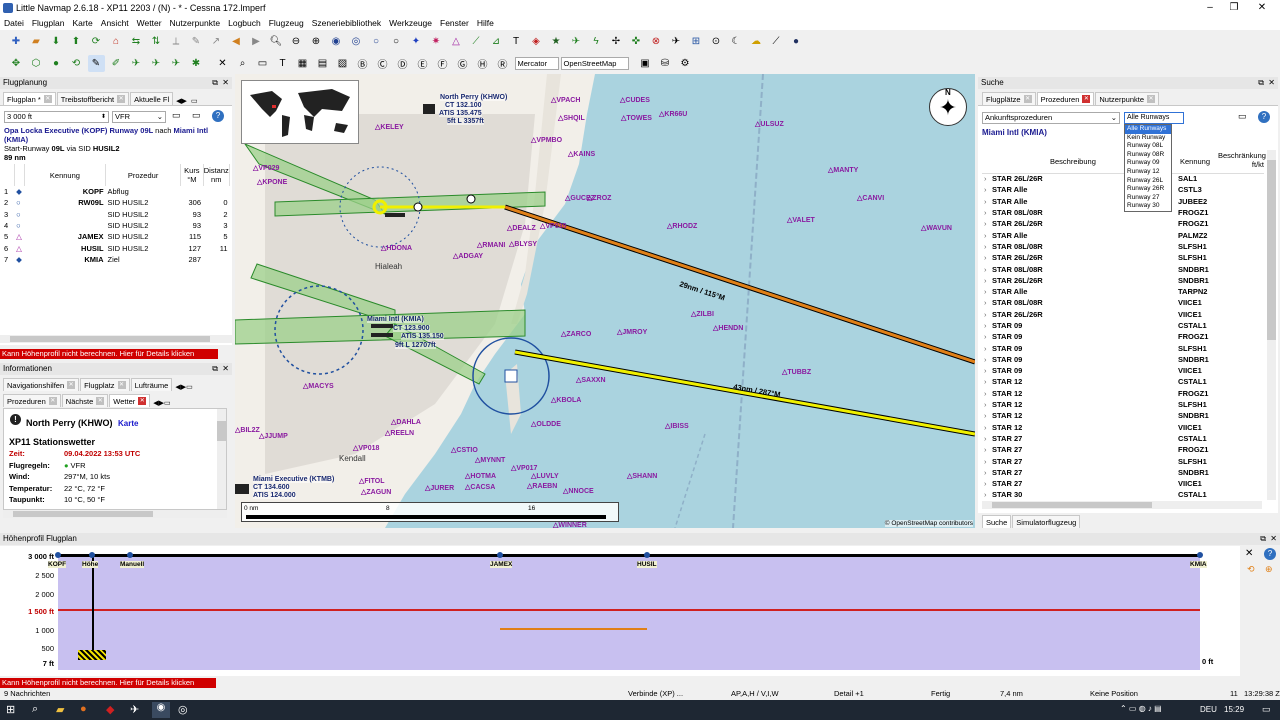 The width and height of the screenshot is (1280, 720). I want to click on dropdown-option: Runway 09, so click(1148, 163).